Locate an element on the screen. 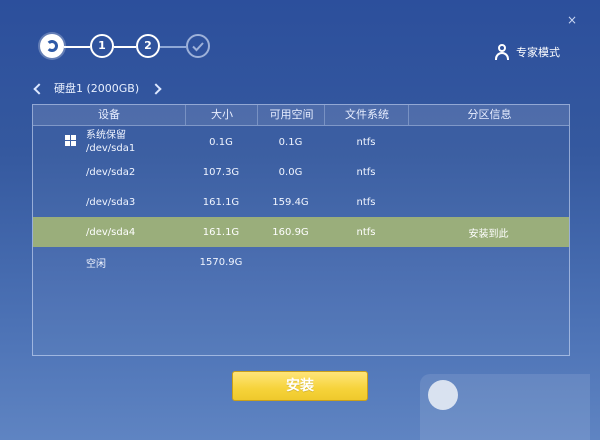 Image resolution: width=600 pixels, height=440 pixels. header-partition-info: 分区信息 is located at coordinates (489, 115).